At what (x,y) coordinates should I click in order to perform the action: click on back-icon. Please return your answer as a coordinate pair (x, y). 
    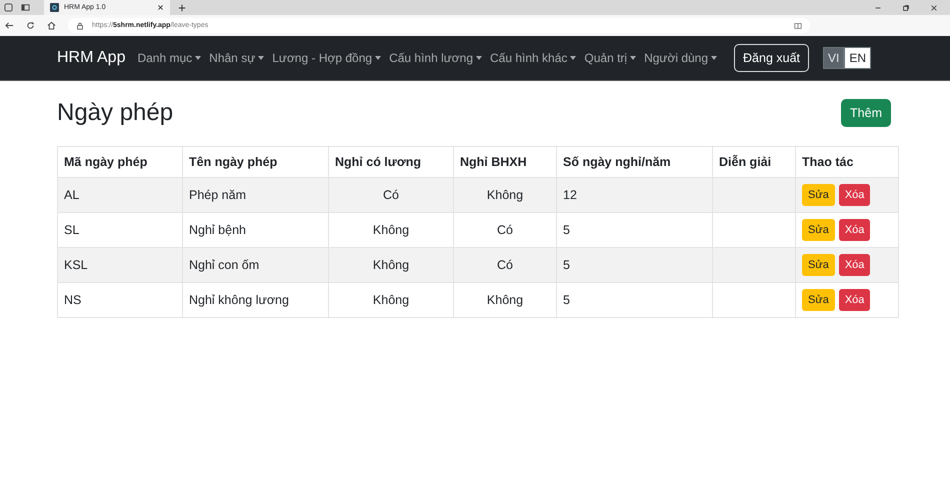
    Looking at the image, I should click on (9, 25).